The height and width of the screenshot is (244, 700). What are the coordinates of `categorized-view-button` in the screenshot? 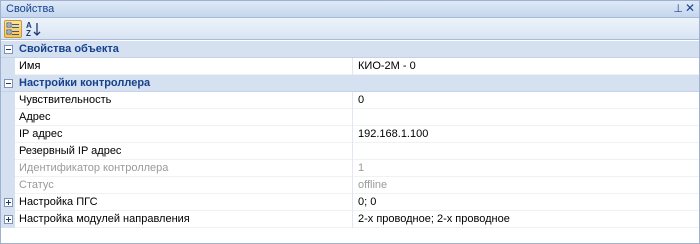 It's located at (13, 29).